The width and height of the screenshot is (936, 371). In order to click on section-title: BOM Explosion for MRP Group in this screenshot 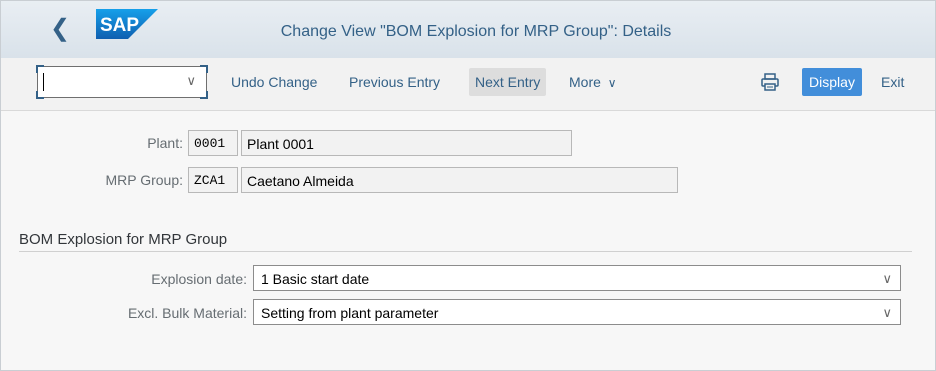, I will do `click(123, 239)`.